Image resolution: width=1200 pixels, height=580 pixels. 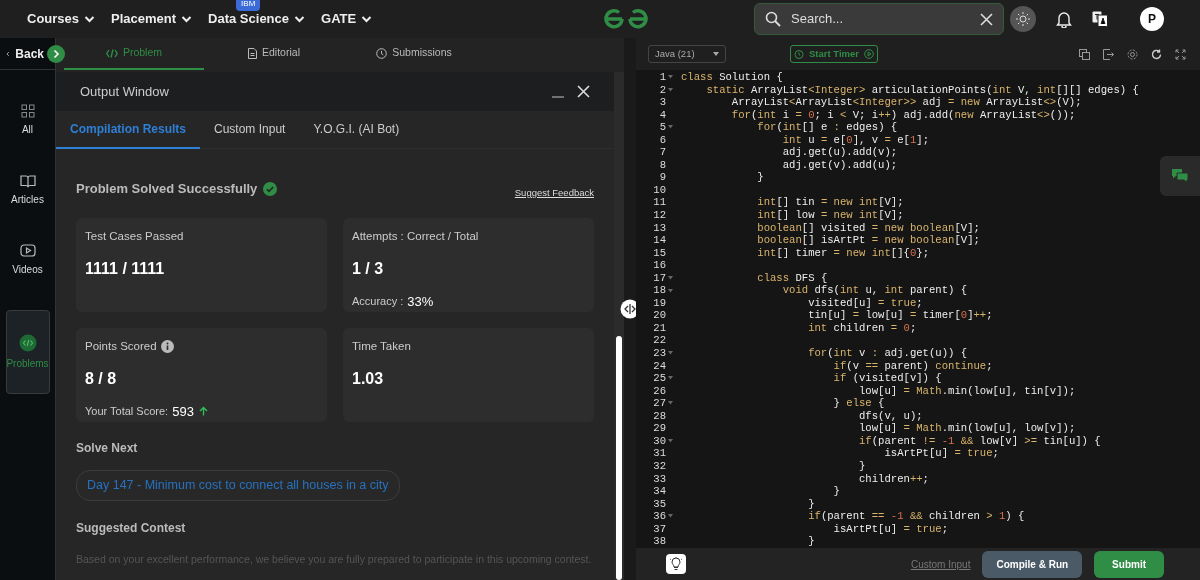 I want to click on code-line: low[u] = Math.min(low[u], low[v]);, so click(x=967, y=428).